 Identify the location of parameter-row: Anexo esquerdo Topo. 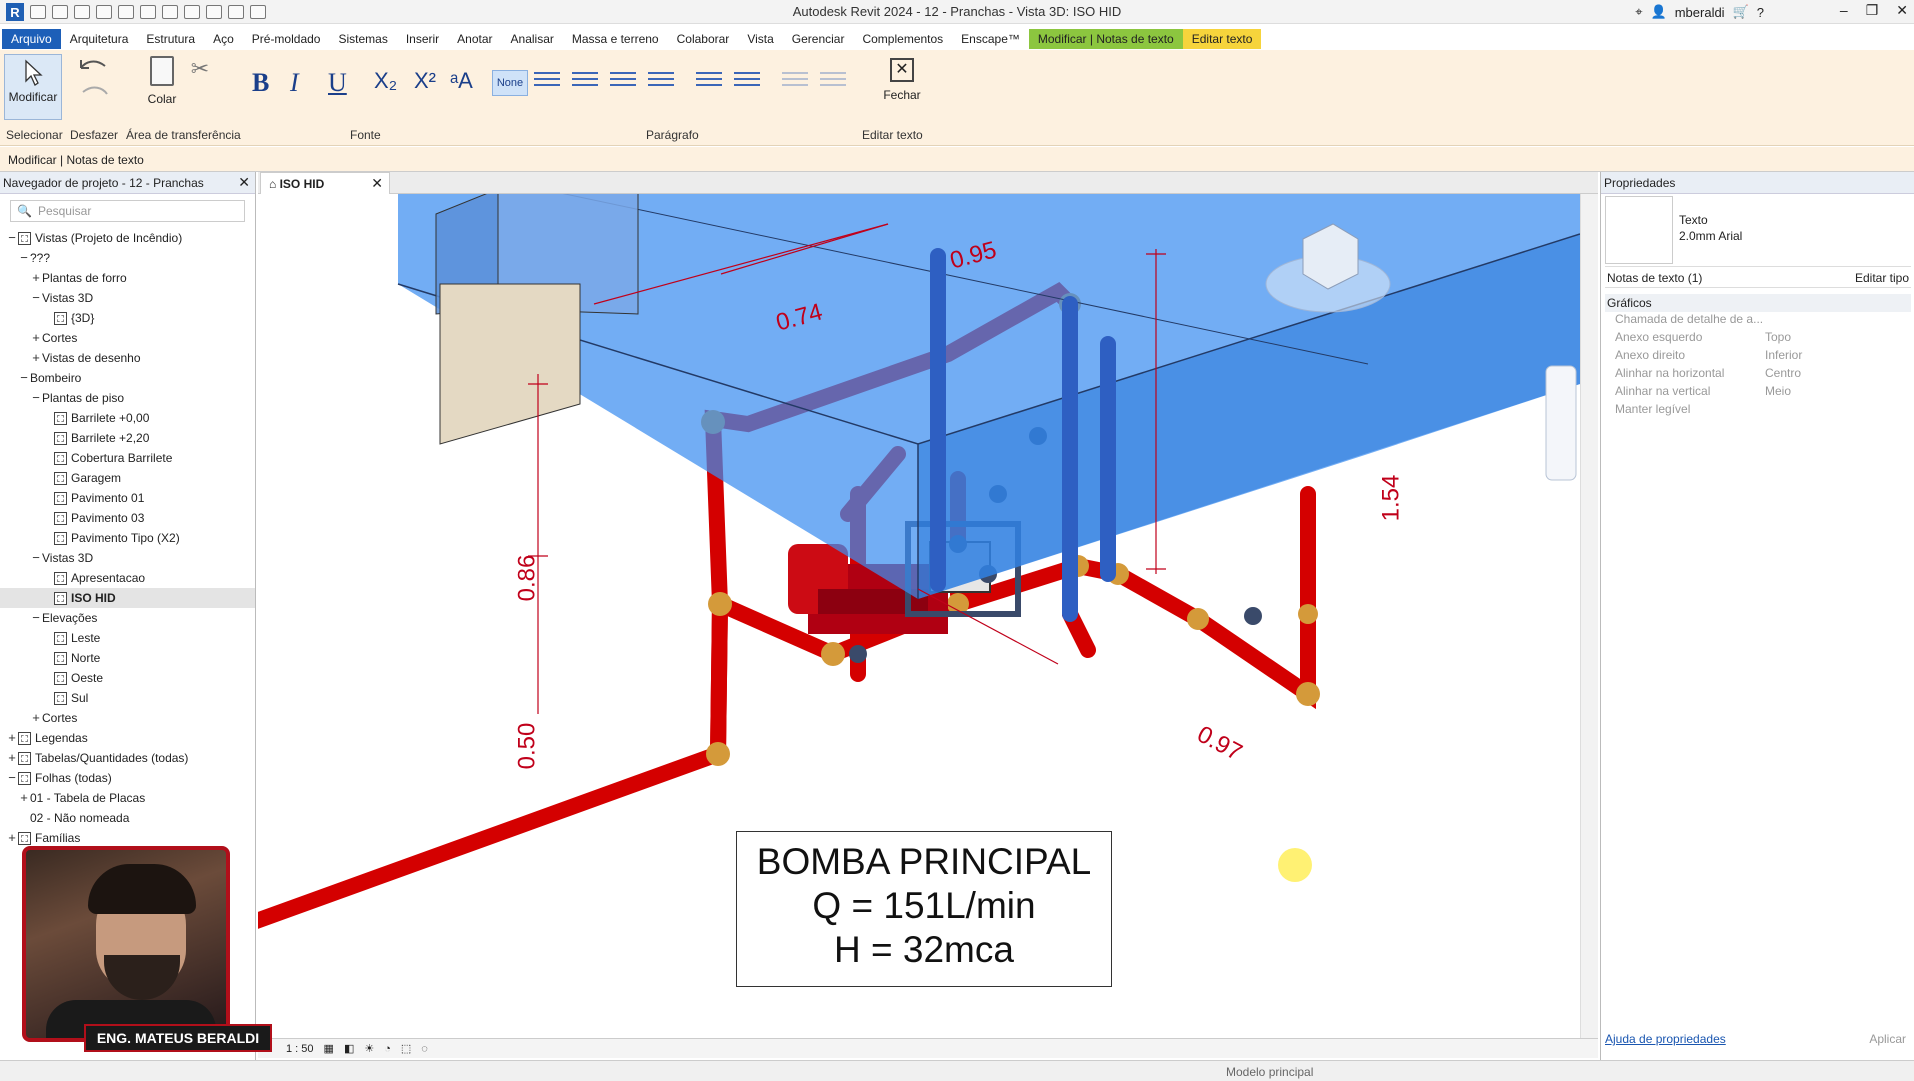
(1763, 339).